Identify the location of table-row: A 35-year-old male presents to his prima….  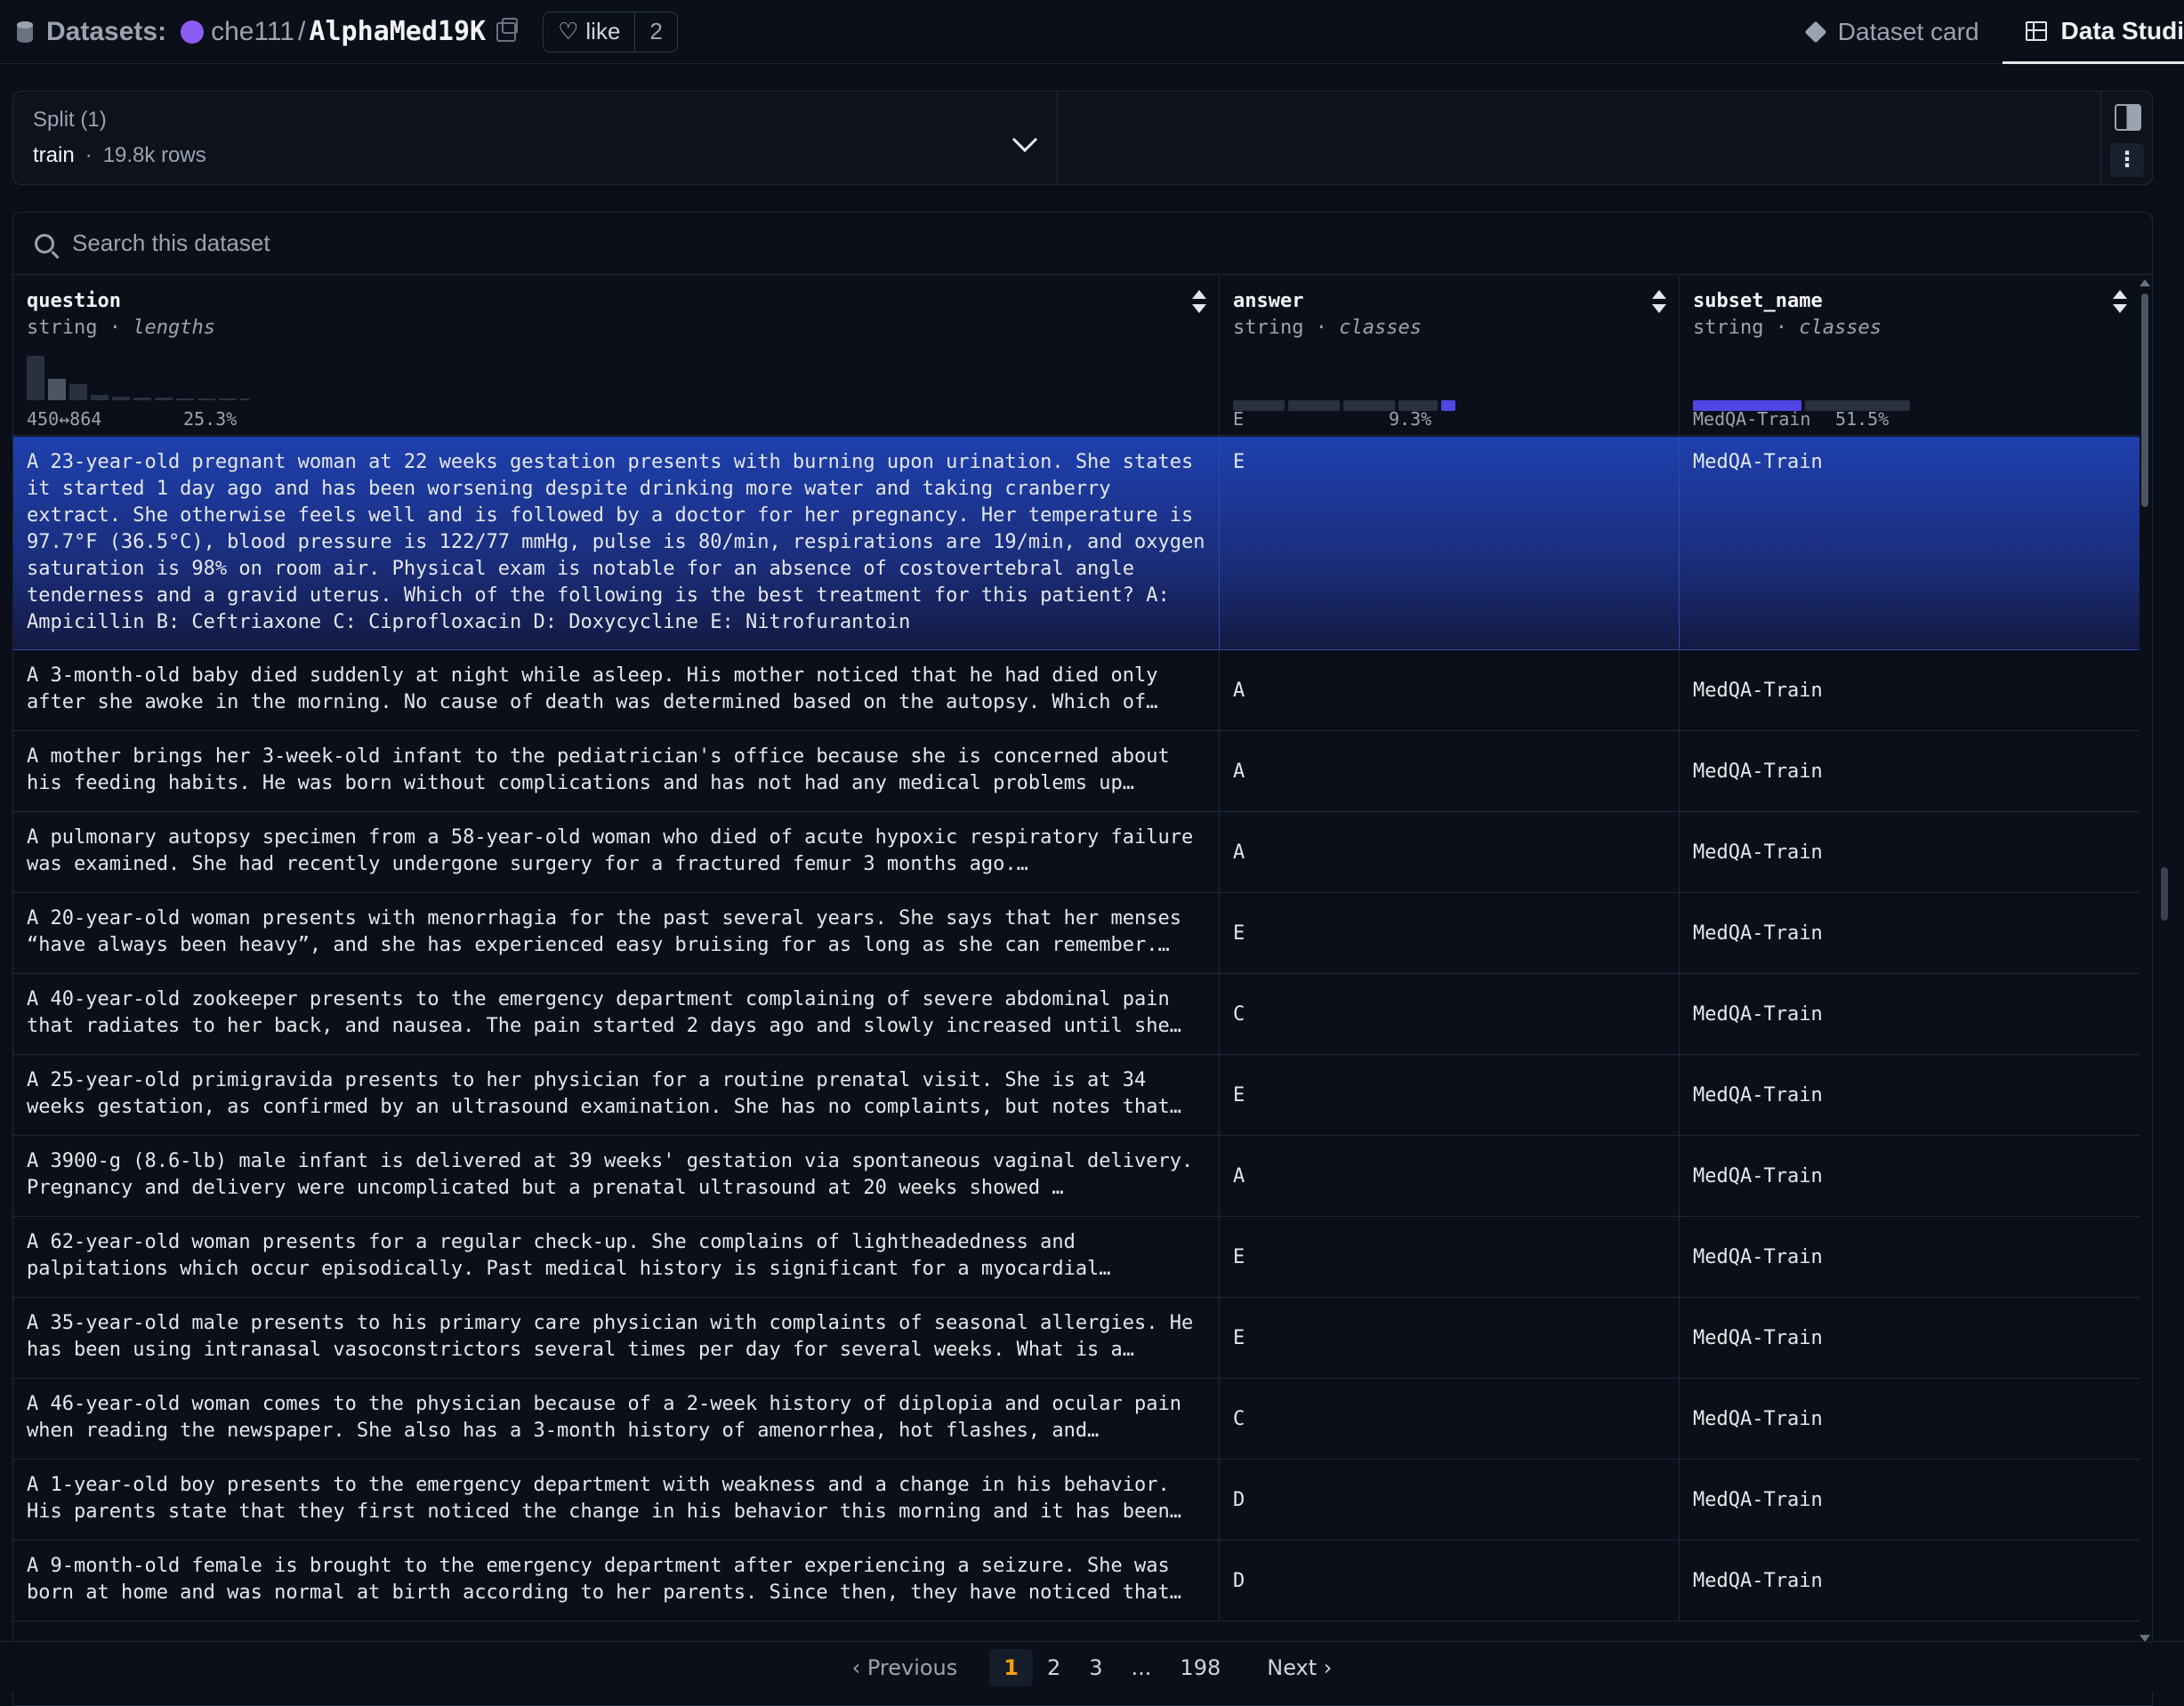
(1076, 1338).